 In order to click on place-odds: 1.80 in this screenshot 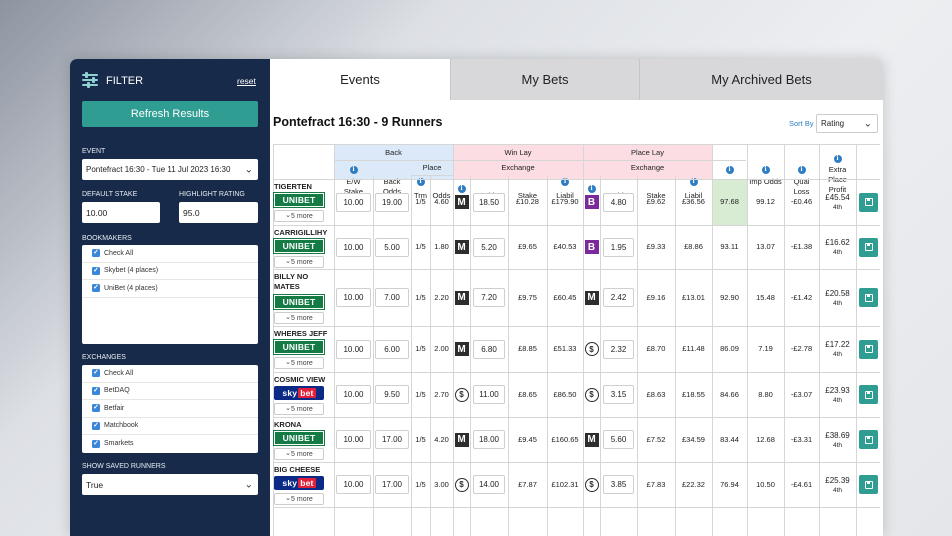, I will do `click(441, 246)`.